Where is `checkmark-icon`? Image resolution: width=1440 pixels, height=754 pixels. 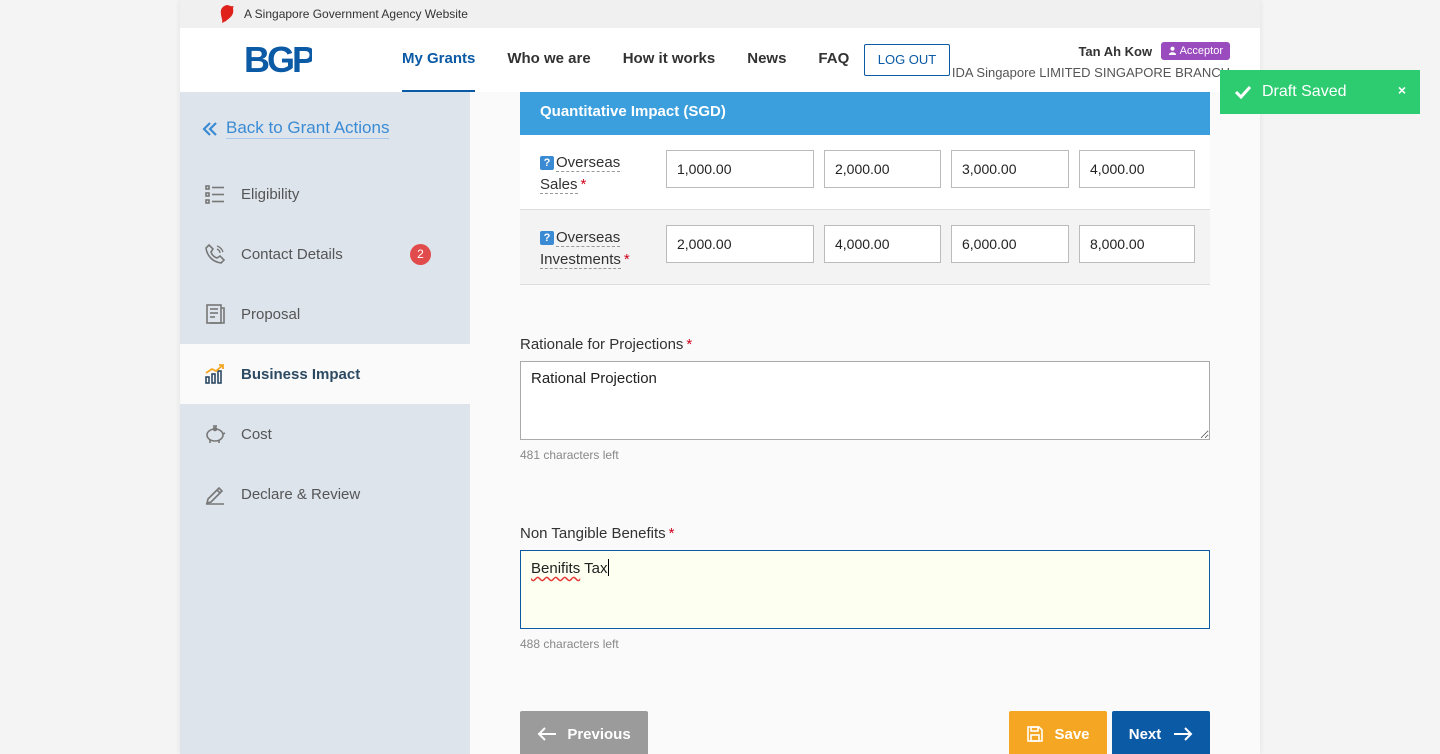
checkmark-icon is located at coordinates (1243, 92).